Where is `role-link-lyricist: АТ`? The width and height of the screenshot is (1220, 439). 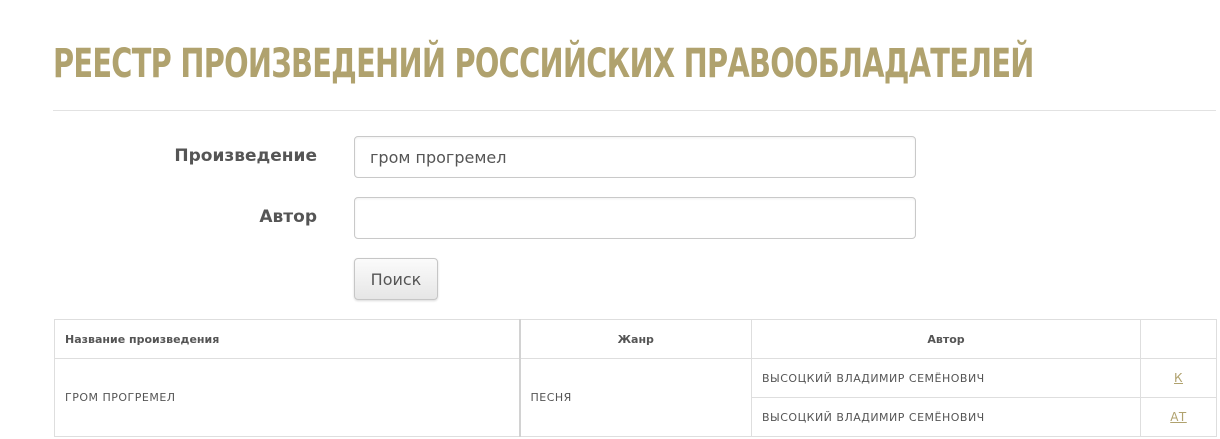
role-link-lyricist: АТ is located at coordinates (1178, 417).